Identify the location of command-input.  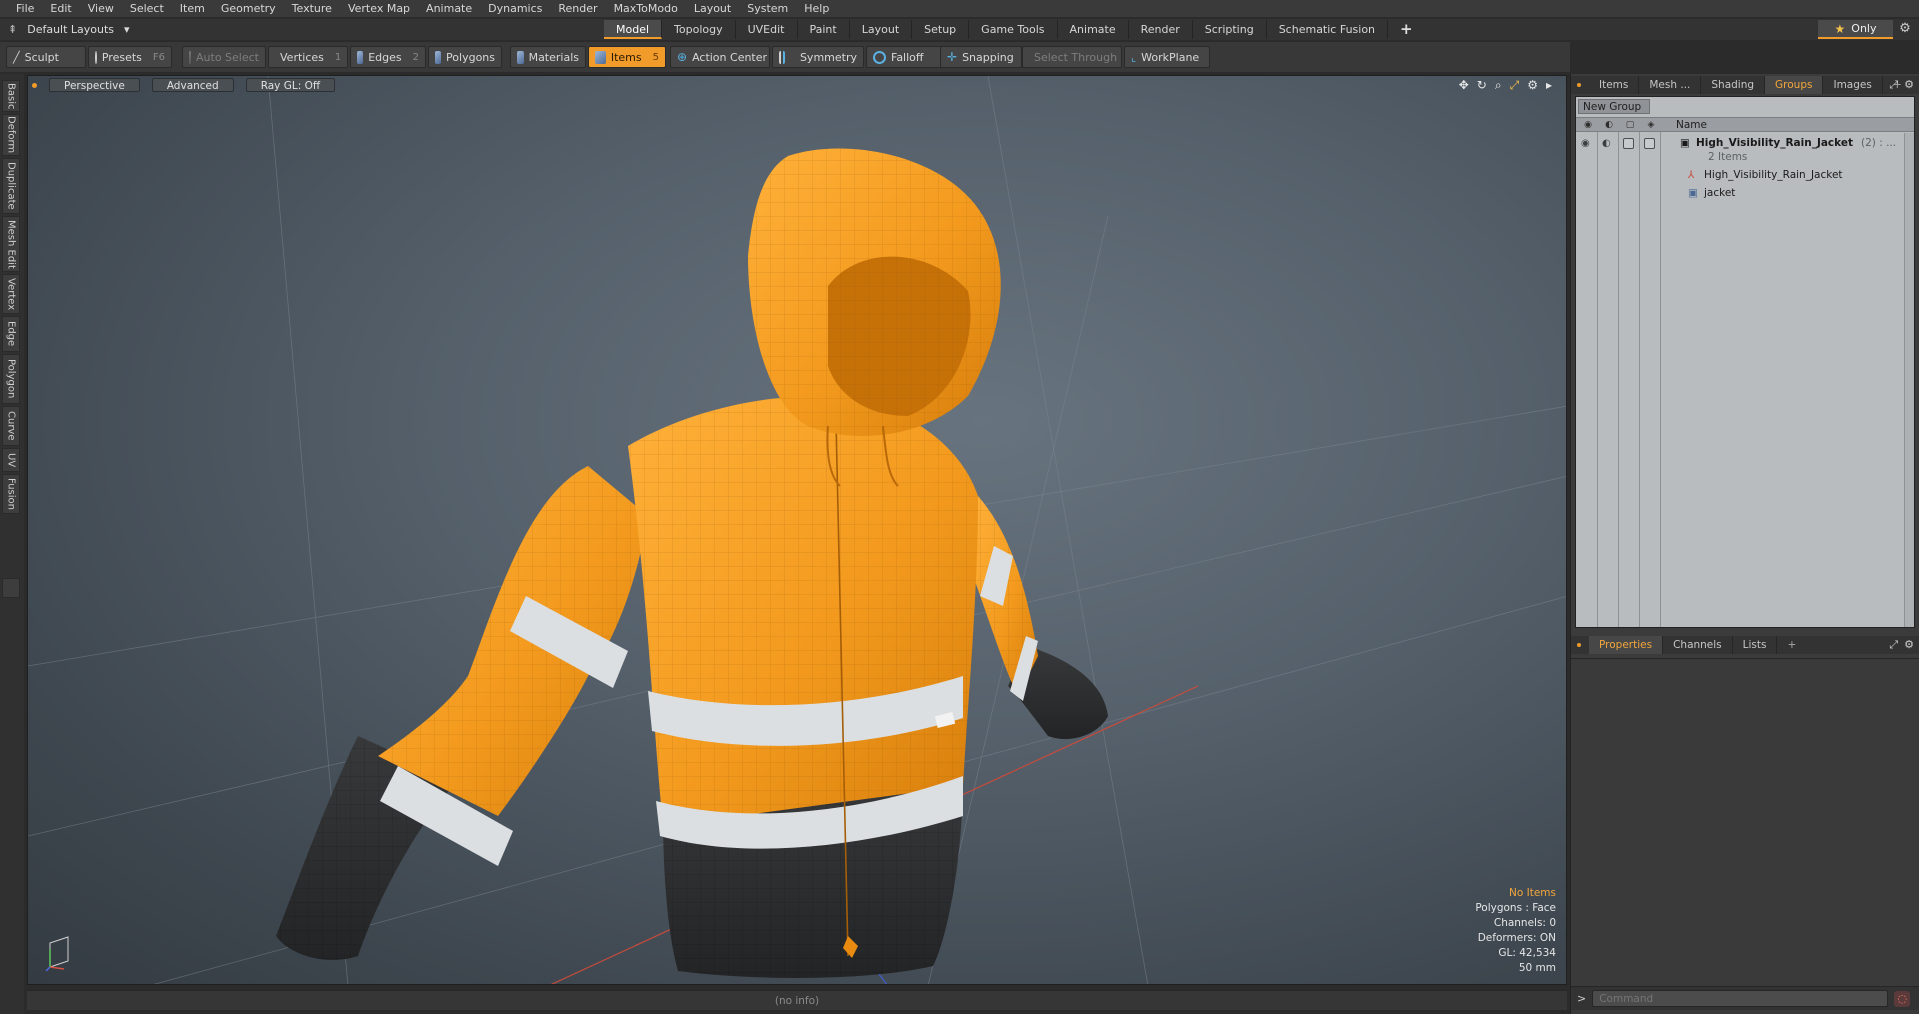
(1740, 998).